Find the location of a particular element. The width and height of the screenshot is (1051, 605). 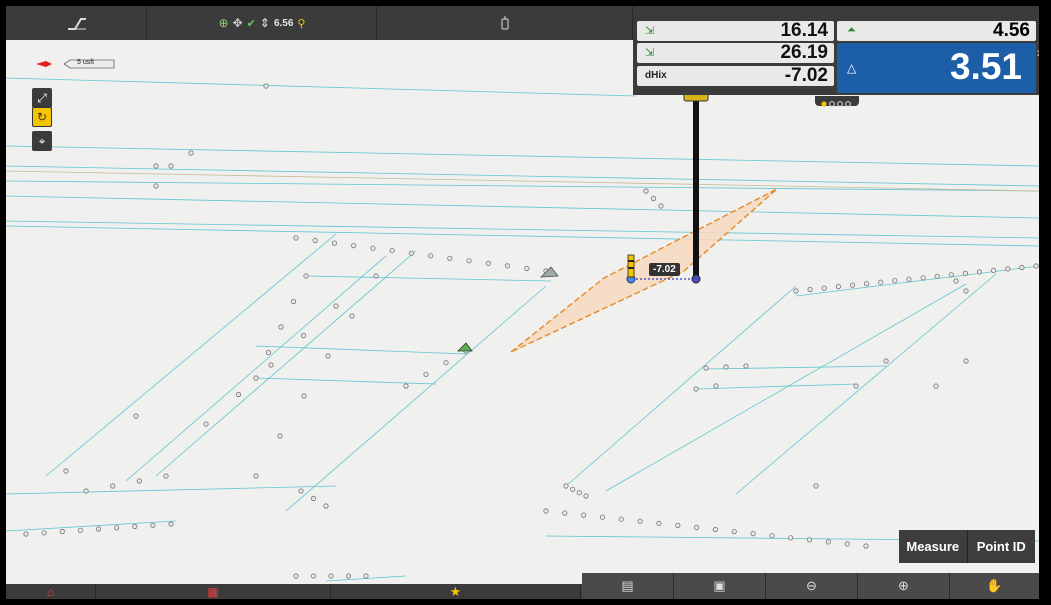

view-button: ▣ is located at coordinates (720, 586).